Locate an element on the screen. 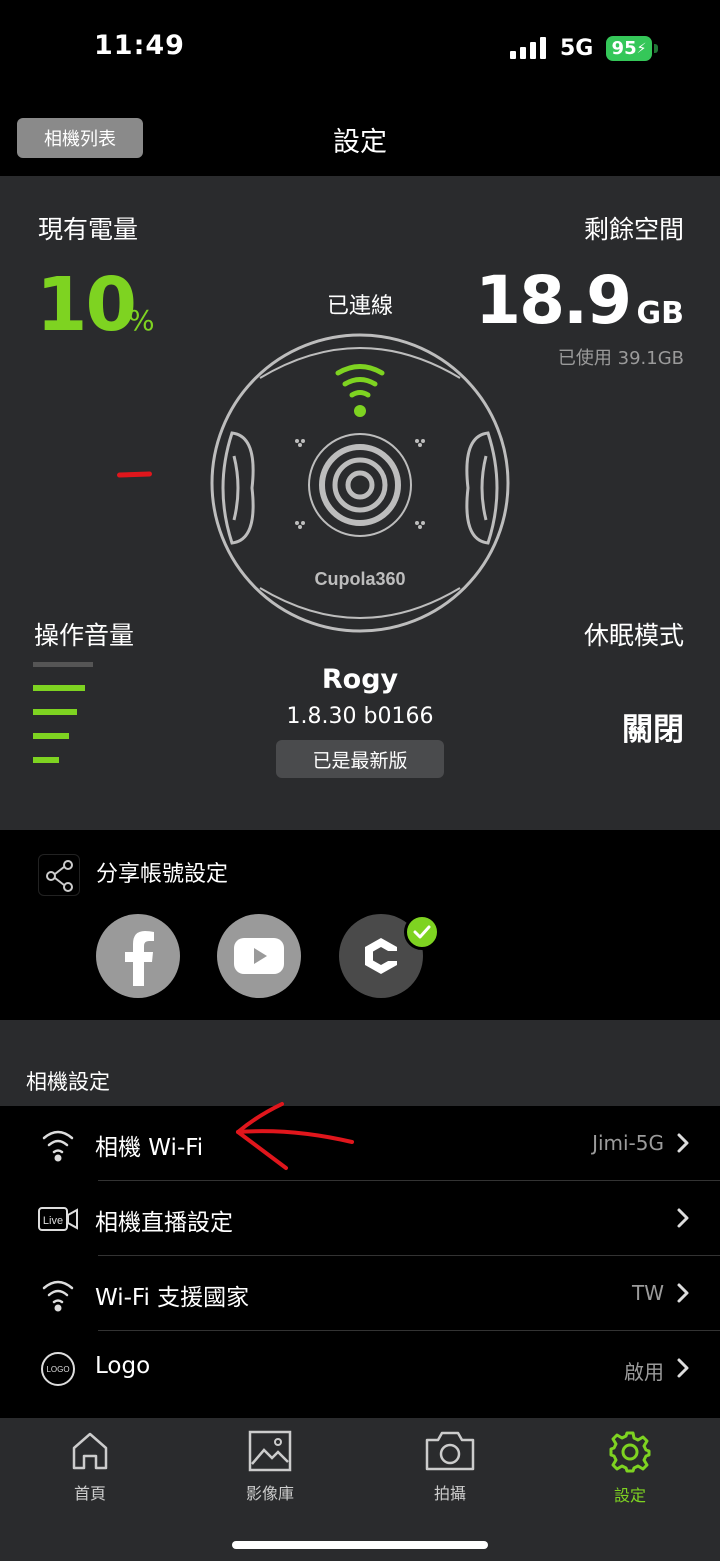 This screenshot has height=1561, width=720. battery-tip is located at coordinates (656, 48).